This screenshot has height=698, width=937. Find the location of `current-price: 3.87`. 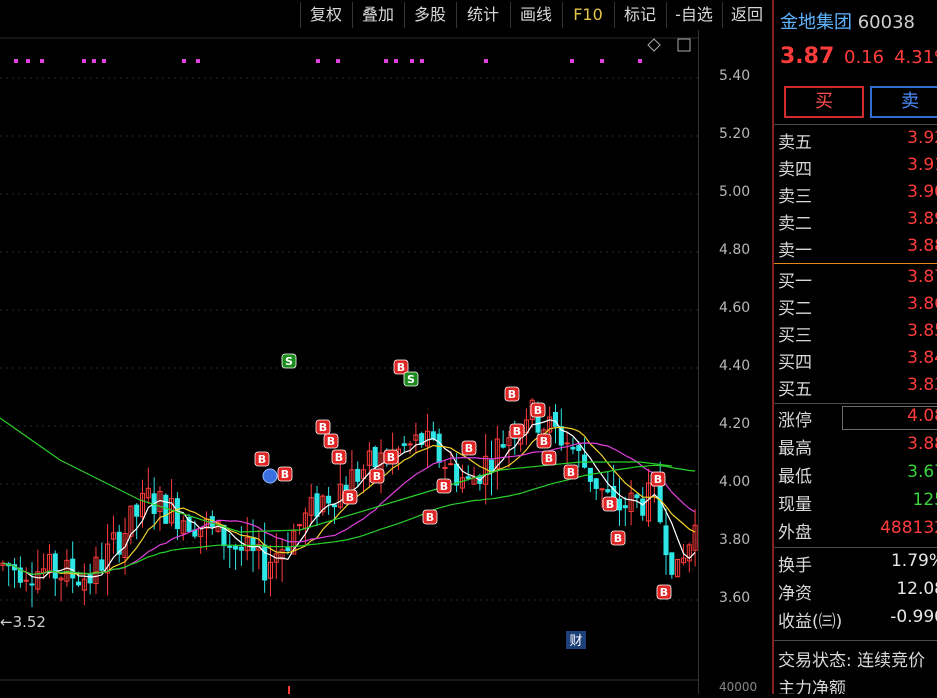

current-price: 3.87 is located at coordinates (807, 56).